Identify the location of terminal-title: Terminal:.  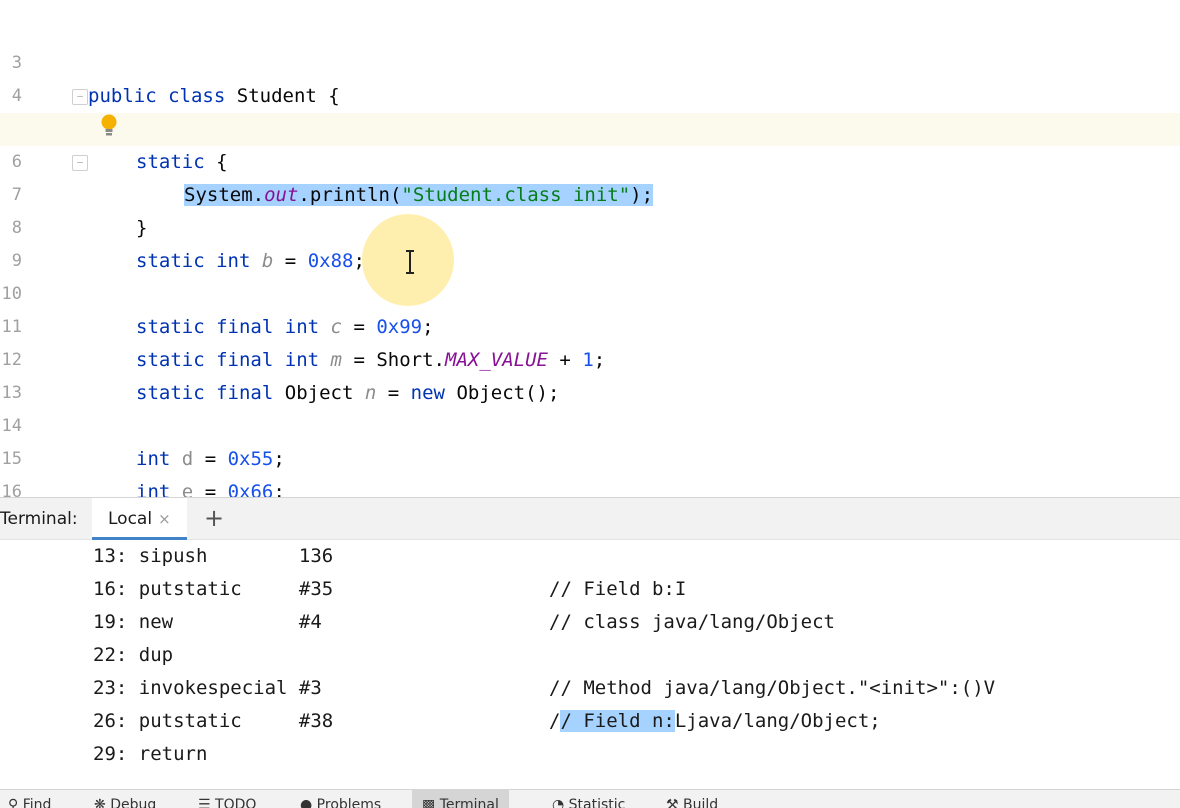
(39, 519).